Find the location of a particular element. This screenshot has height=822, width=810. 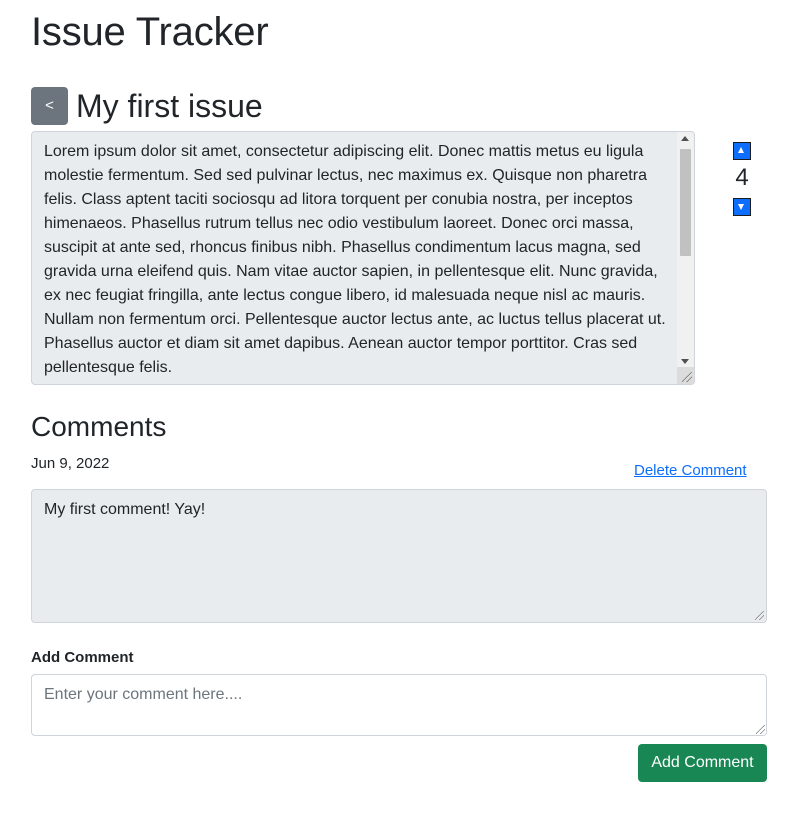

comments-heading: Comments is located at coordinates (99, 426).